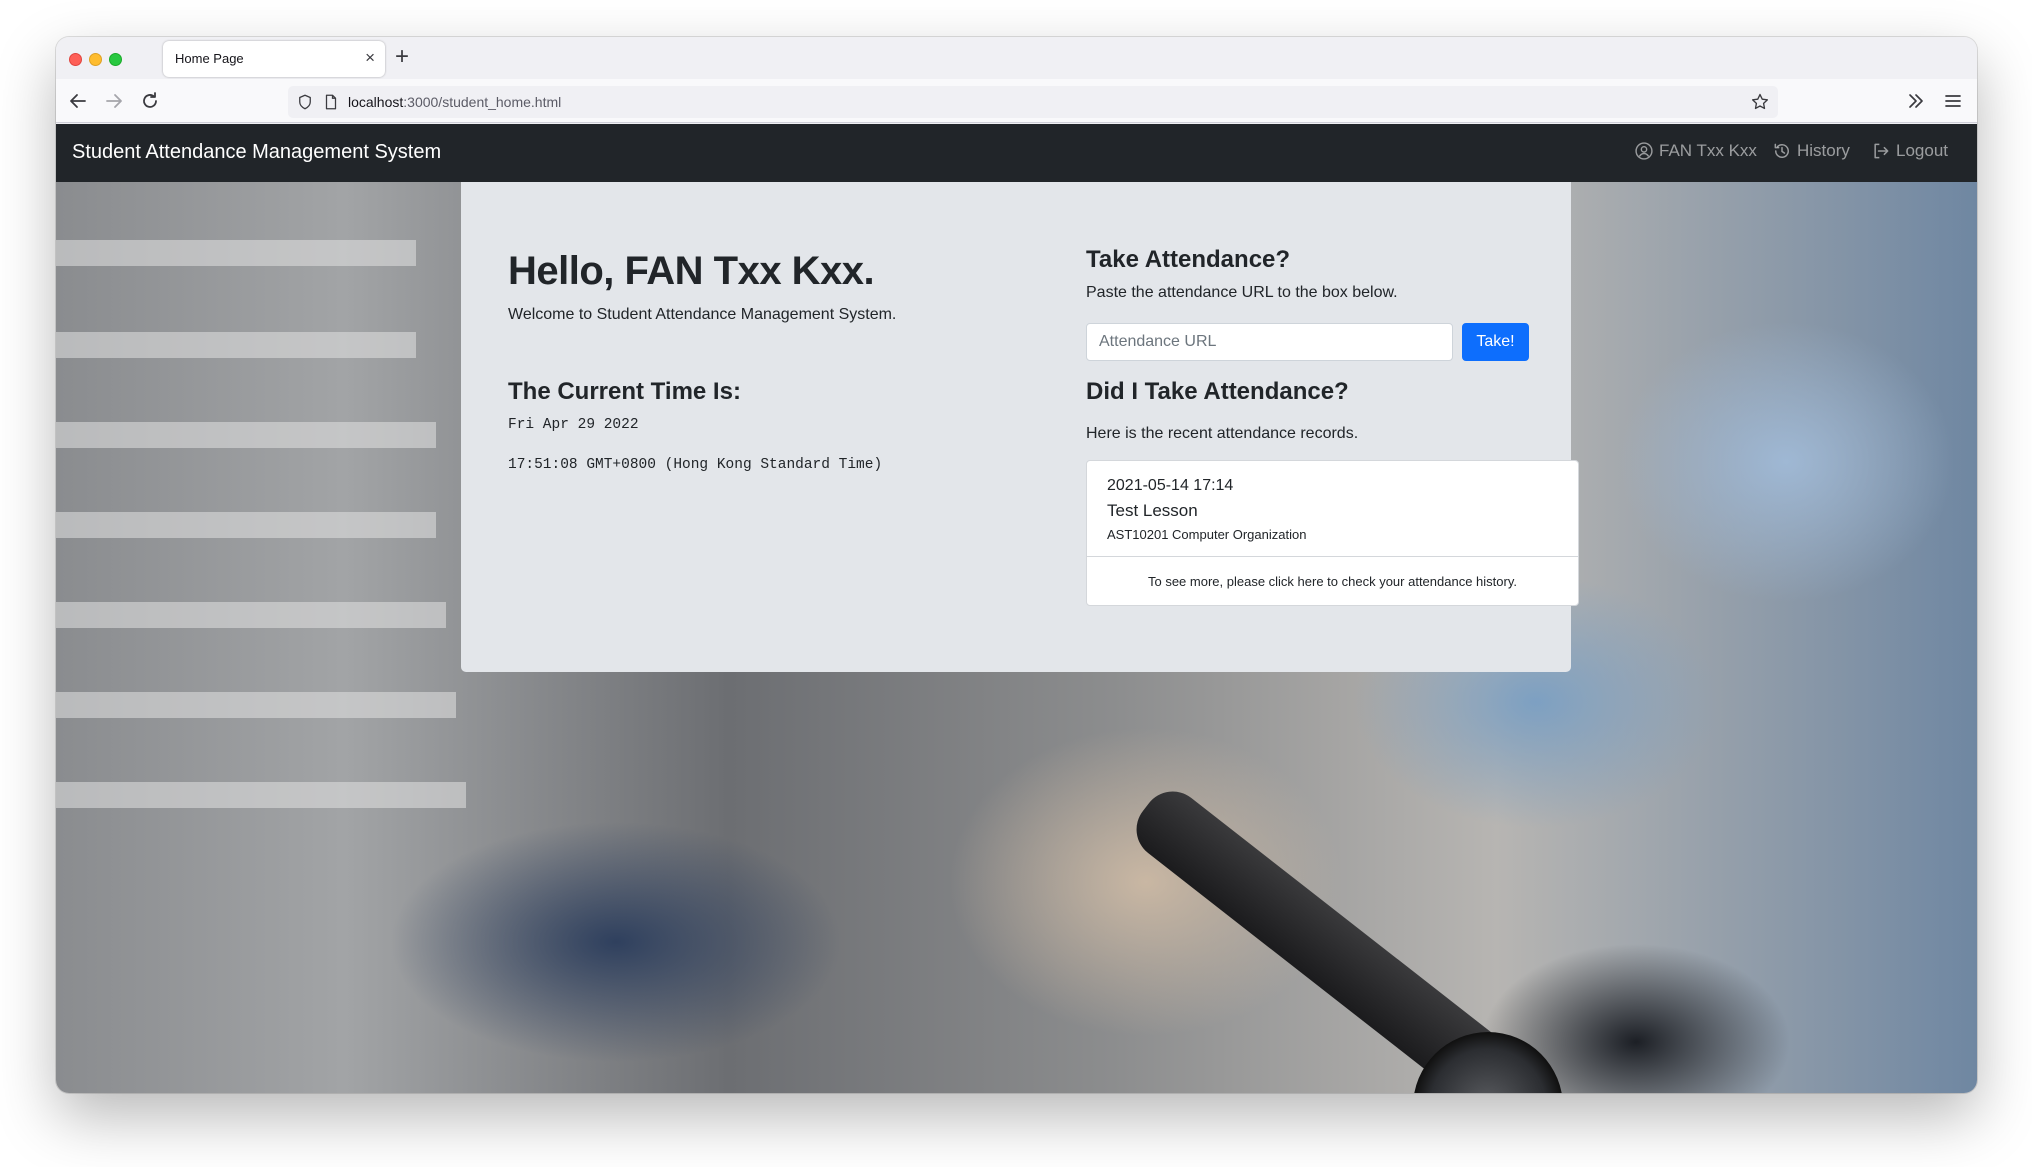 The width and height of the screenshot is (2032, 1167). What do you see at coordinates (624, 391) in the screenshot?
I see `current-time-heading: The Current Time Is:` at bounding box center [624, 391].